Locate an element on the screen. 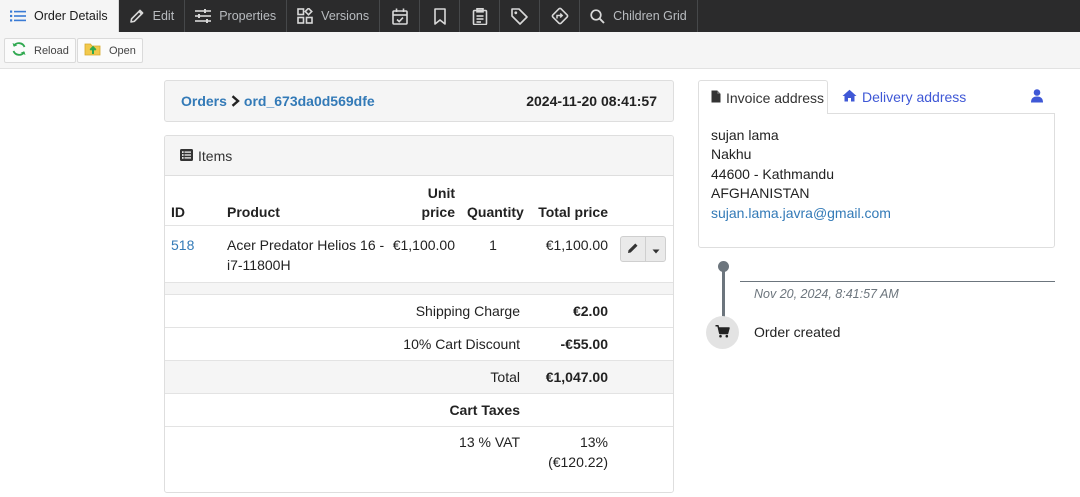  tab-workflow is located at coordinates (560, 16).